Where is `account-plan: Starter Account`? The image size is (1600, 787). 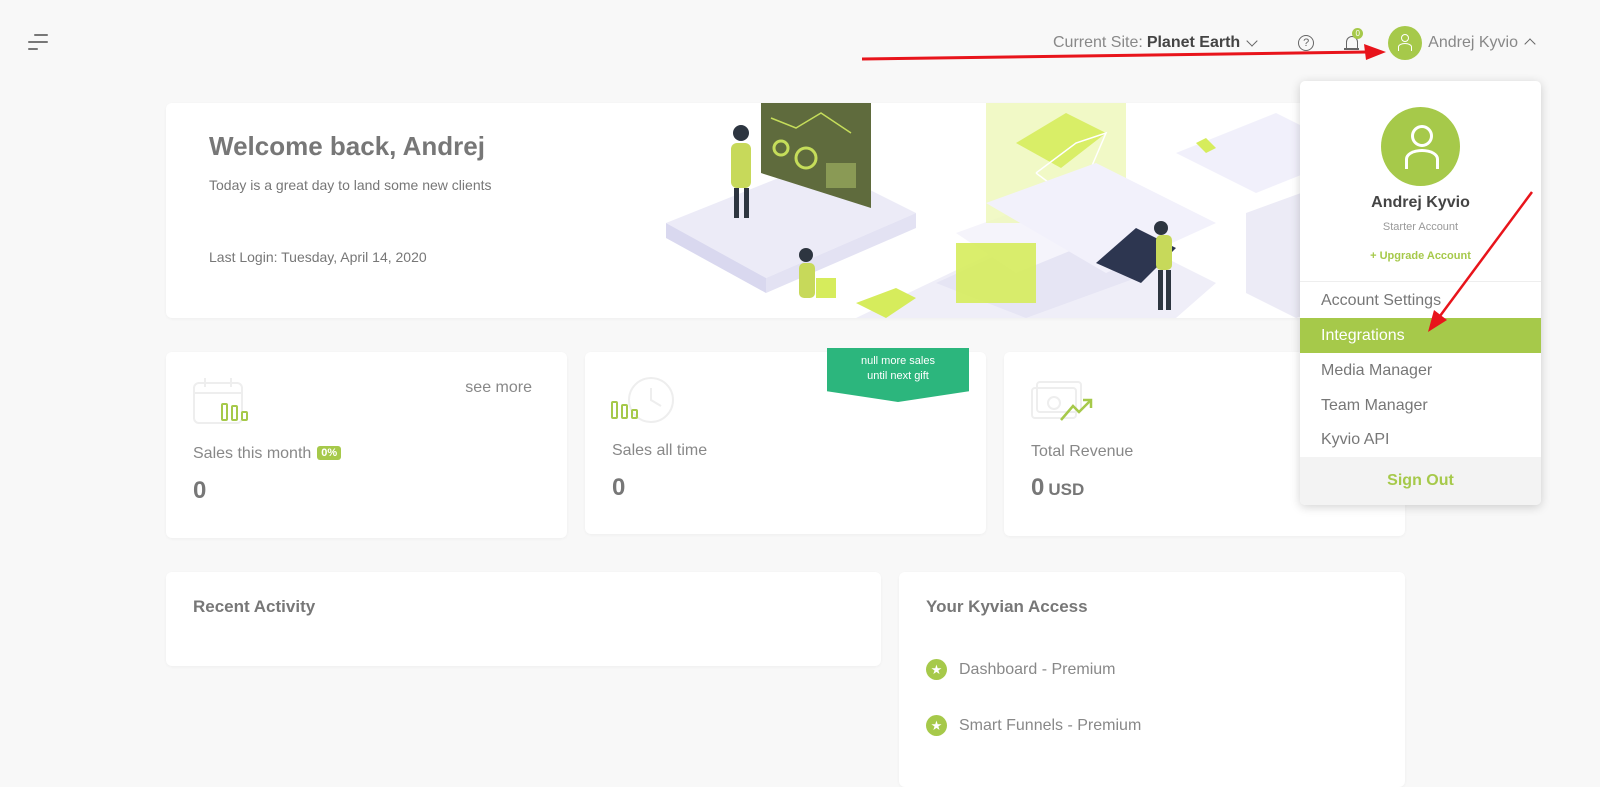
account-plan: Starter Account is located at coordinates (1420, 227).